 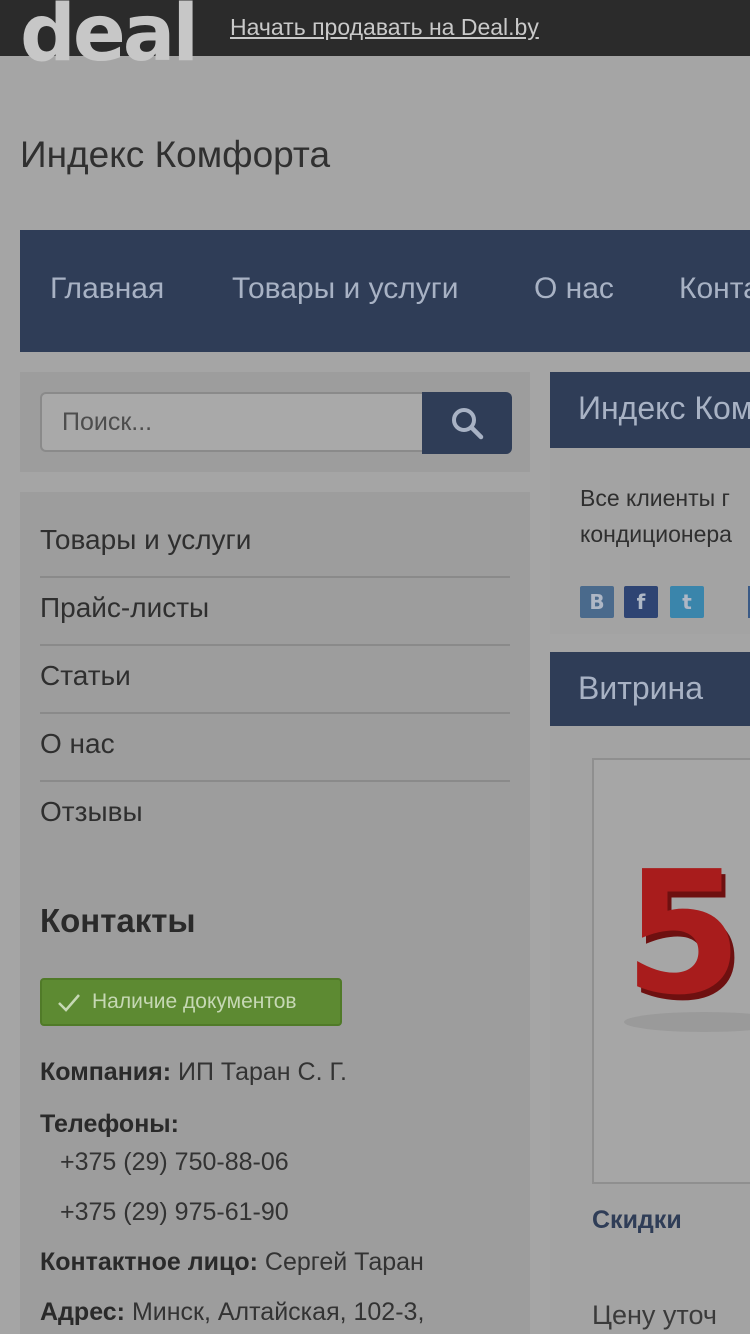 I want to click on about-panel-title: Индекс Ком, so click(x=664, y=408).